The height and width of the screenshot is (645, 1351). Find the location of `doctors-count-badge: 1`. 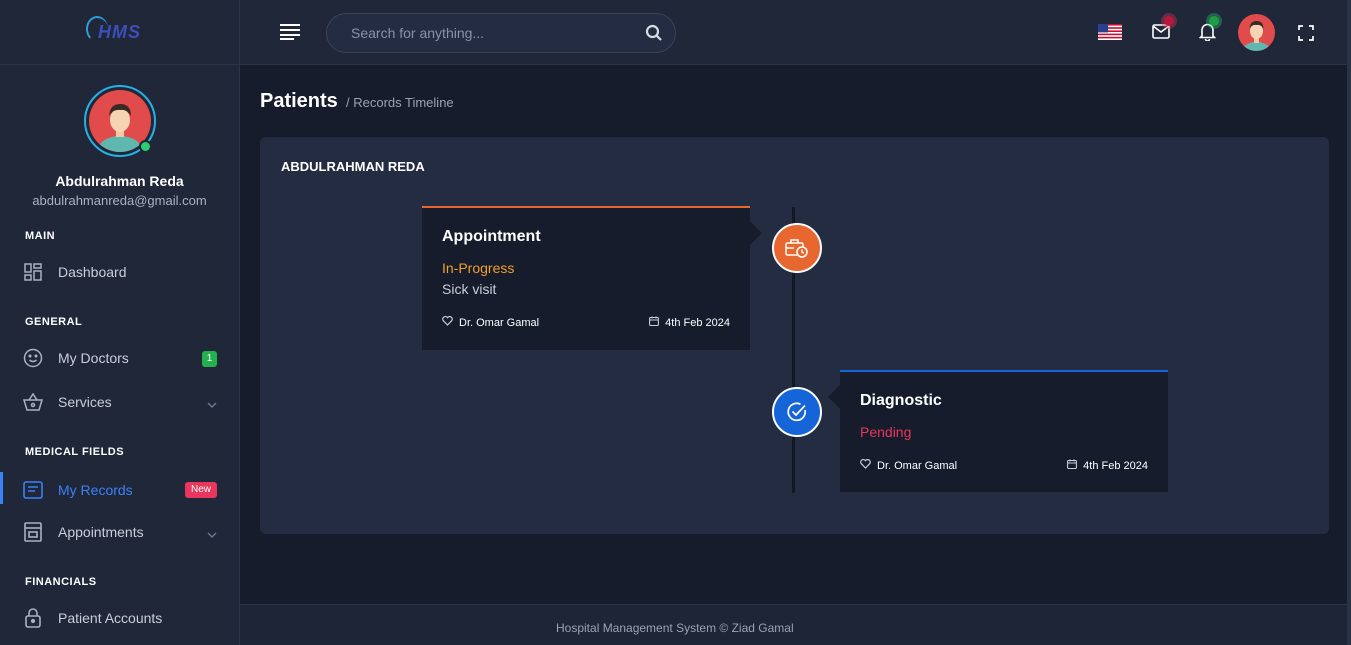

doctors-count-badge: 1 is located at coordinates (209, 359).